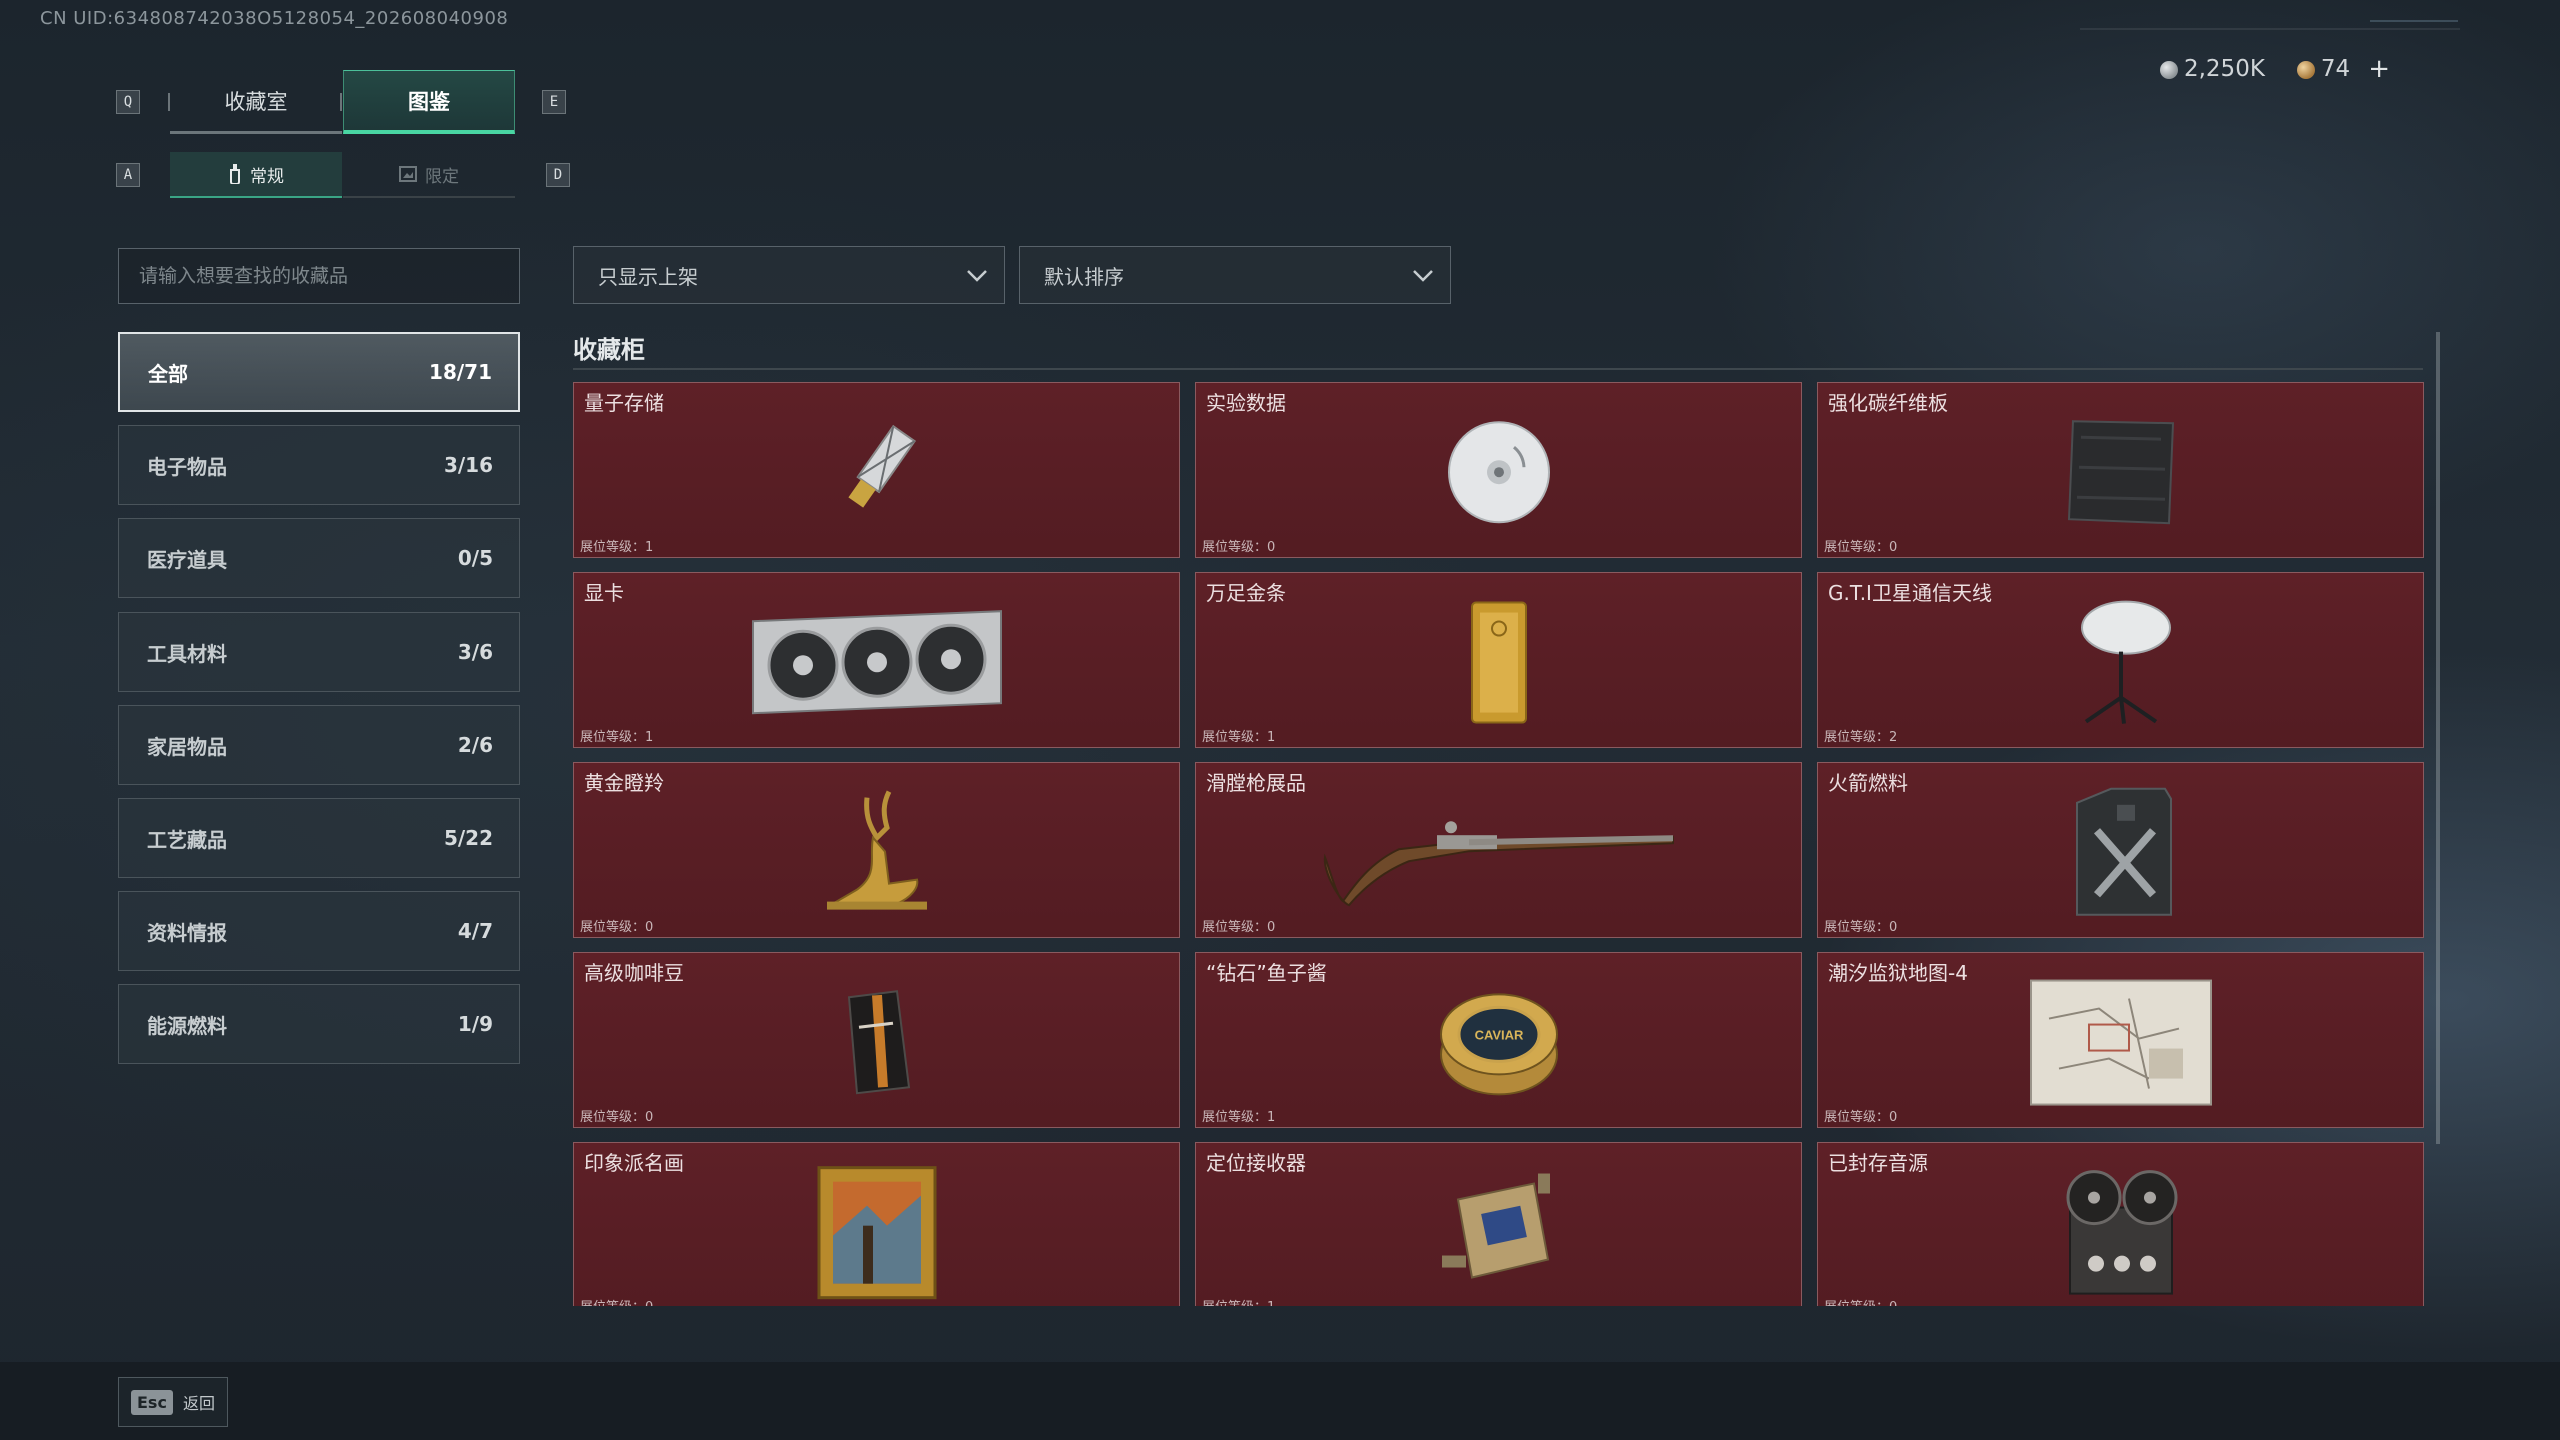  Describe the element at coordinates (1898, 973) in the screenshot. I see `item-name: 潮汐监狱地图-4` at that location.